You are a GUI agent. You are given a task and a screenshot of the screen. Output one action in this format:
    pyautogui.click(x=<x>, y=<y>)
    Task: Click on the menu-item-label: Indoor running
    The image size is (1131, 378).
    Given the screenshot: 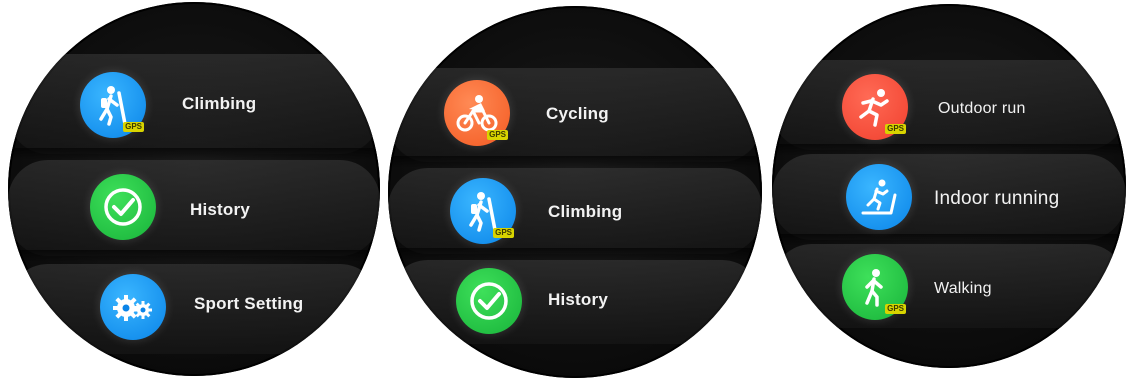 What is the action you would take?
    pyautogui.click(x=997, y=198)
    